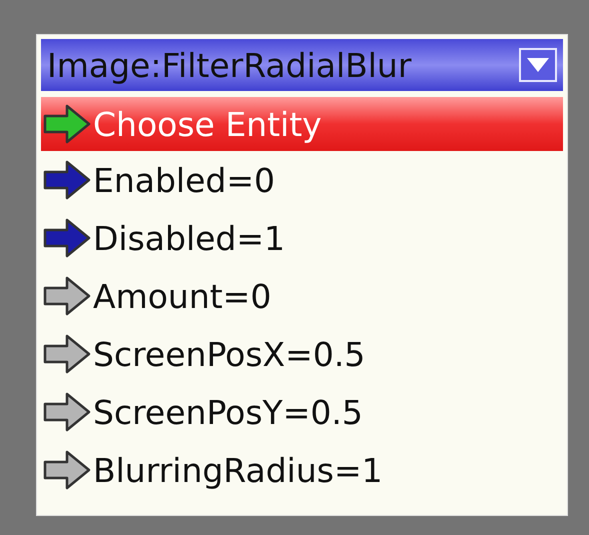  Describe the element at coordinates (228, 412) in the screenshot. I see `port-label: ScreenPosY=0.5` at that location.